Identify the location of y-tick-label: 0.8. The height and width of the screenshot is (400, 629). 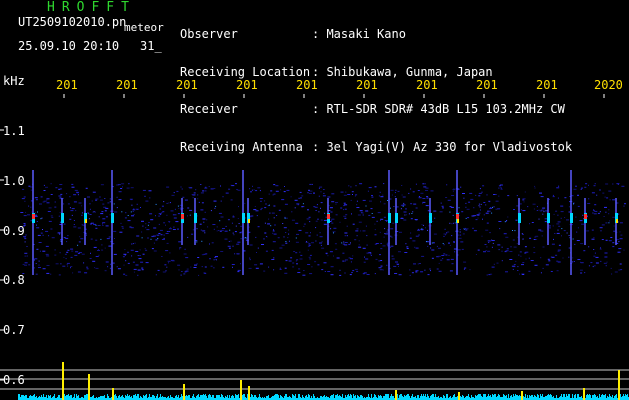
(14, 280).